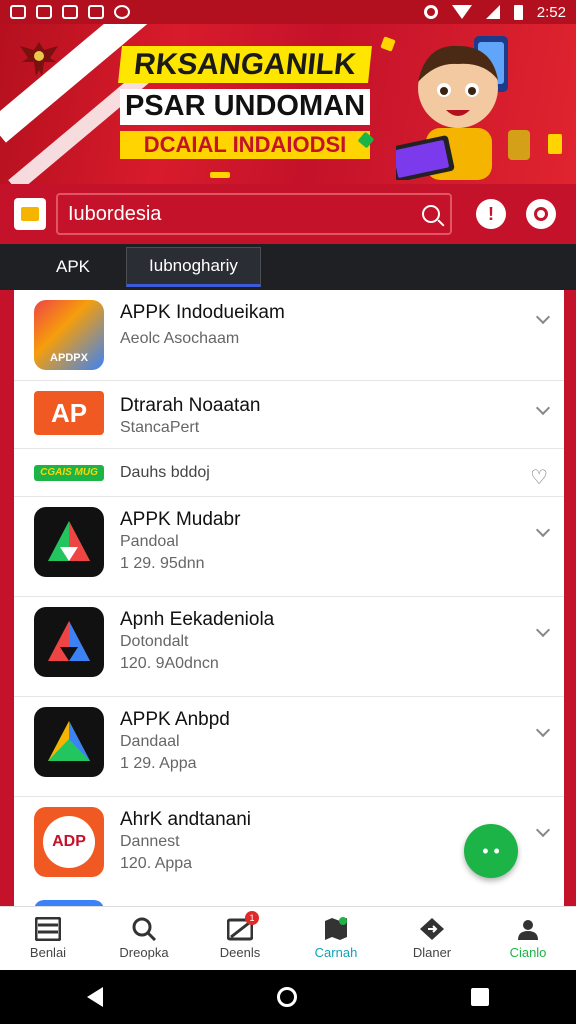  I want to click on status-bar: 2:52, so click(288, 12).